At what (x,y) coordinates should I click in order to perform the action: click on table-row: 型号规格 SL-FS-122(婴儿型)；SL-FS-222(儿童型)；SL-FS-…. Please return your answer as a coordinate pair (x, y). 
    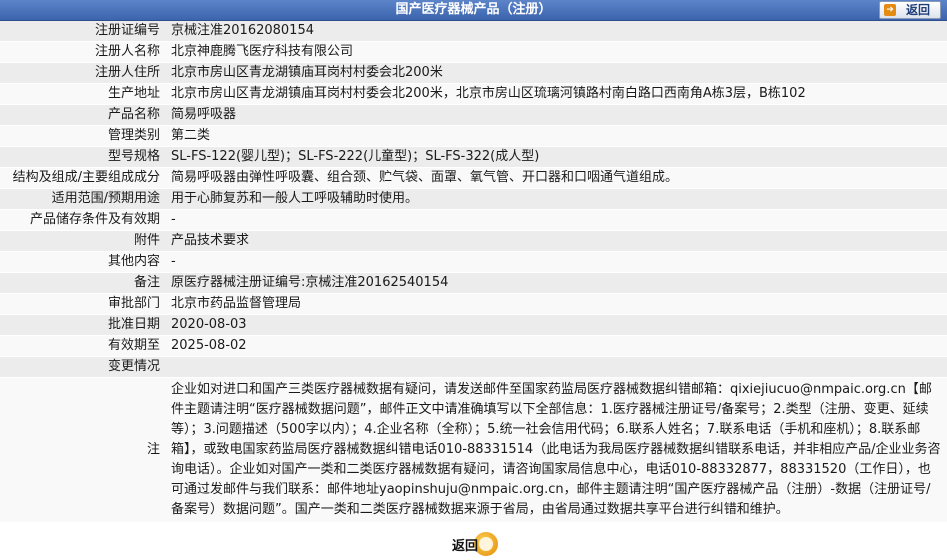
    Looking at the image, I should click on (473, 157).